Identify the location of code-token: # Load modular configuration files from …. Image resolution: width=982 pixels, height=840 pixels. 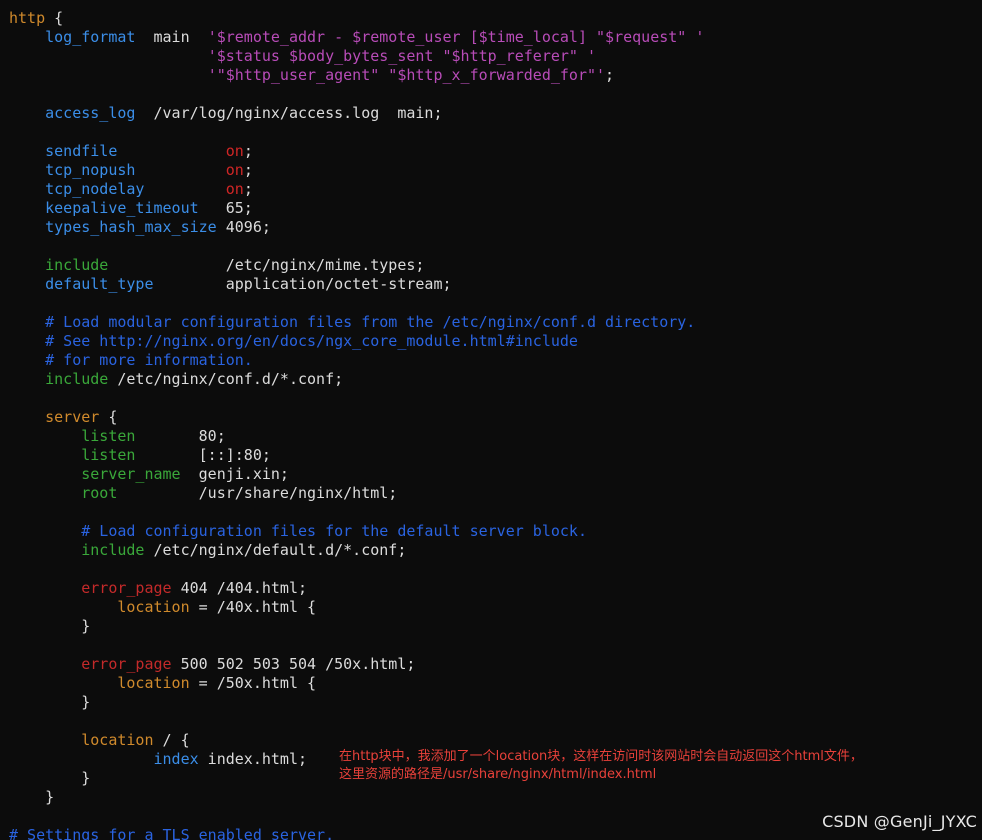
(370, 322).